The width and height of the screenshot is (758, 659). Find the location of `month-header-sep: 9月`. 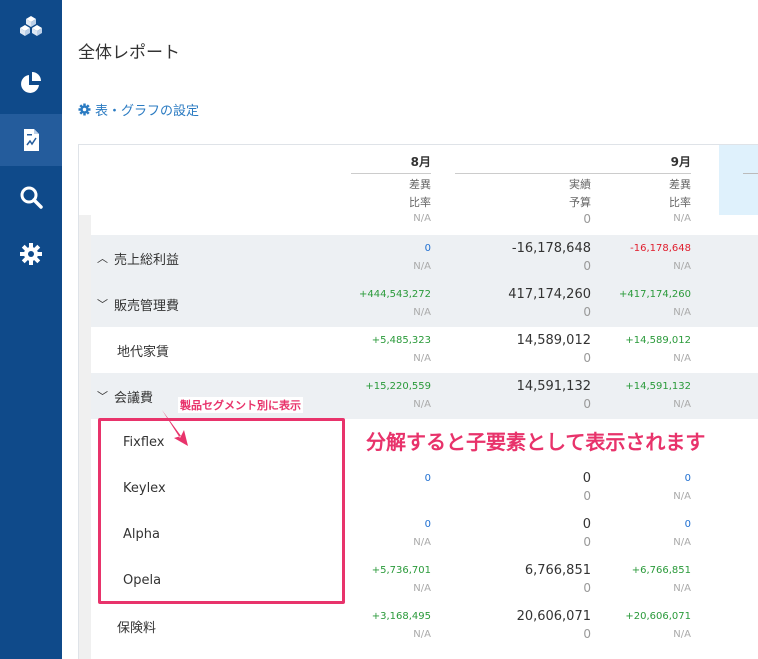

month-header-sep: 9月 is located at coordinates (680, 162).